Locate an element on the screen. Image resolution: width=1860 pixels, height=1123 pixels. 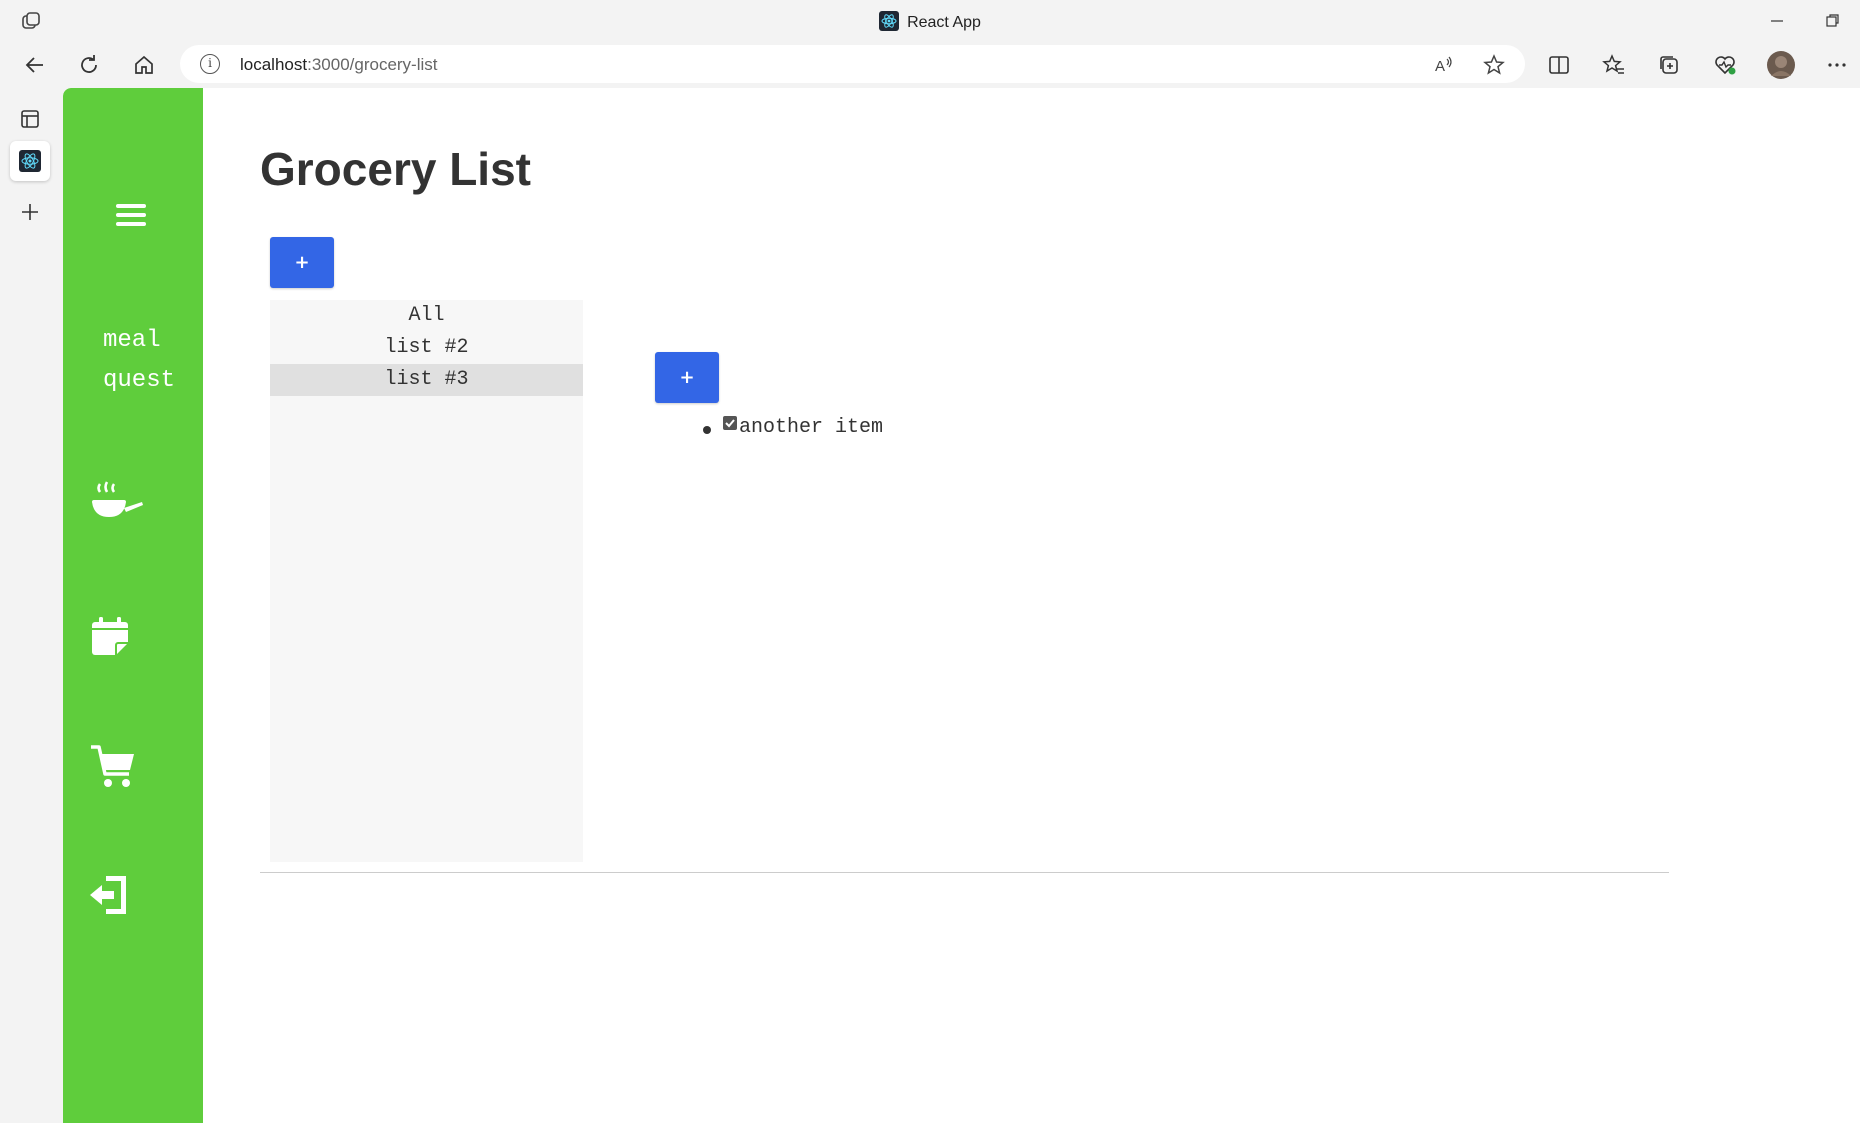
url-text: localhost:3000/grocery-list is located at coordinates (339, 65).